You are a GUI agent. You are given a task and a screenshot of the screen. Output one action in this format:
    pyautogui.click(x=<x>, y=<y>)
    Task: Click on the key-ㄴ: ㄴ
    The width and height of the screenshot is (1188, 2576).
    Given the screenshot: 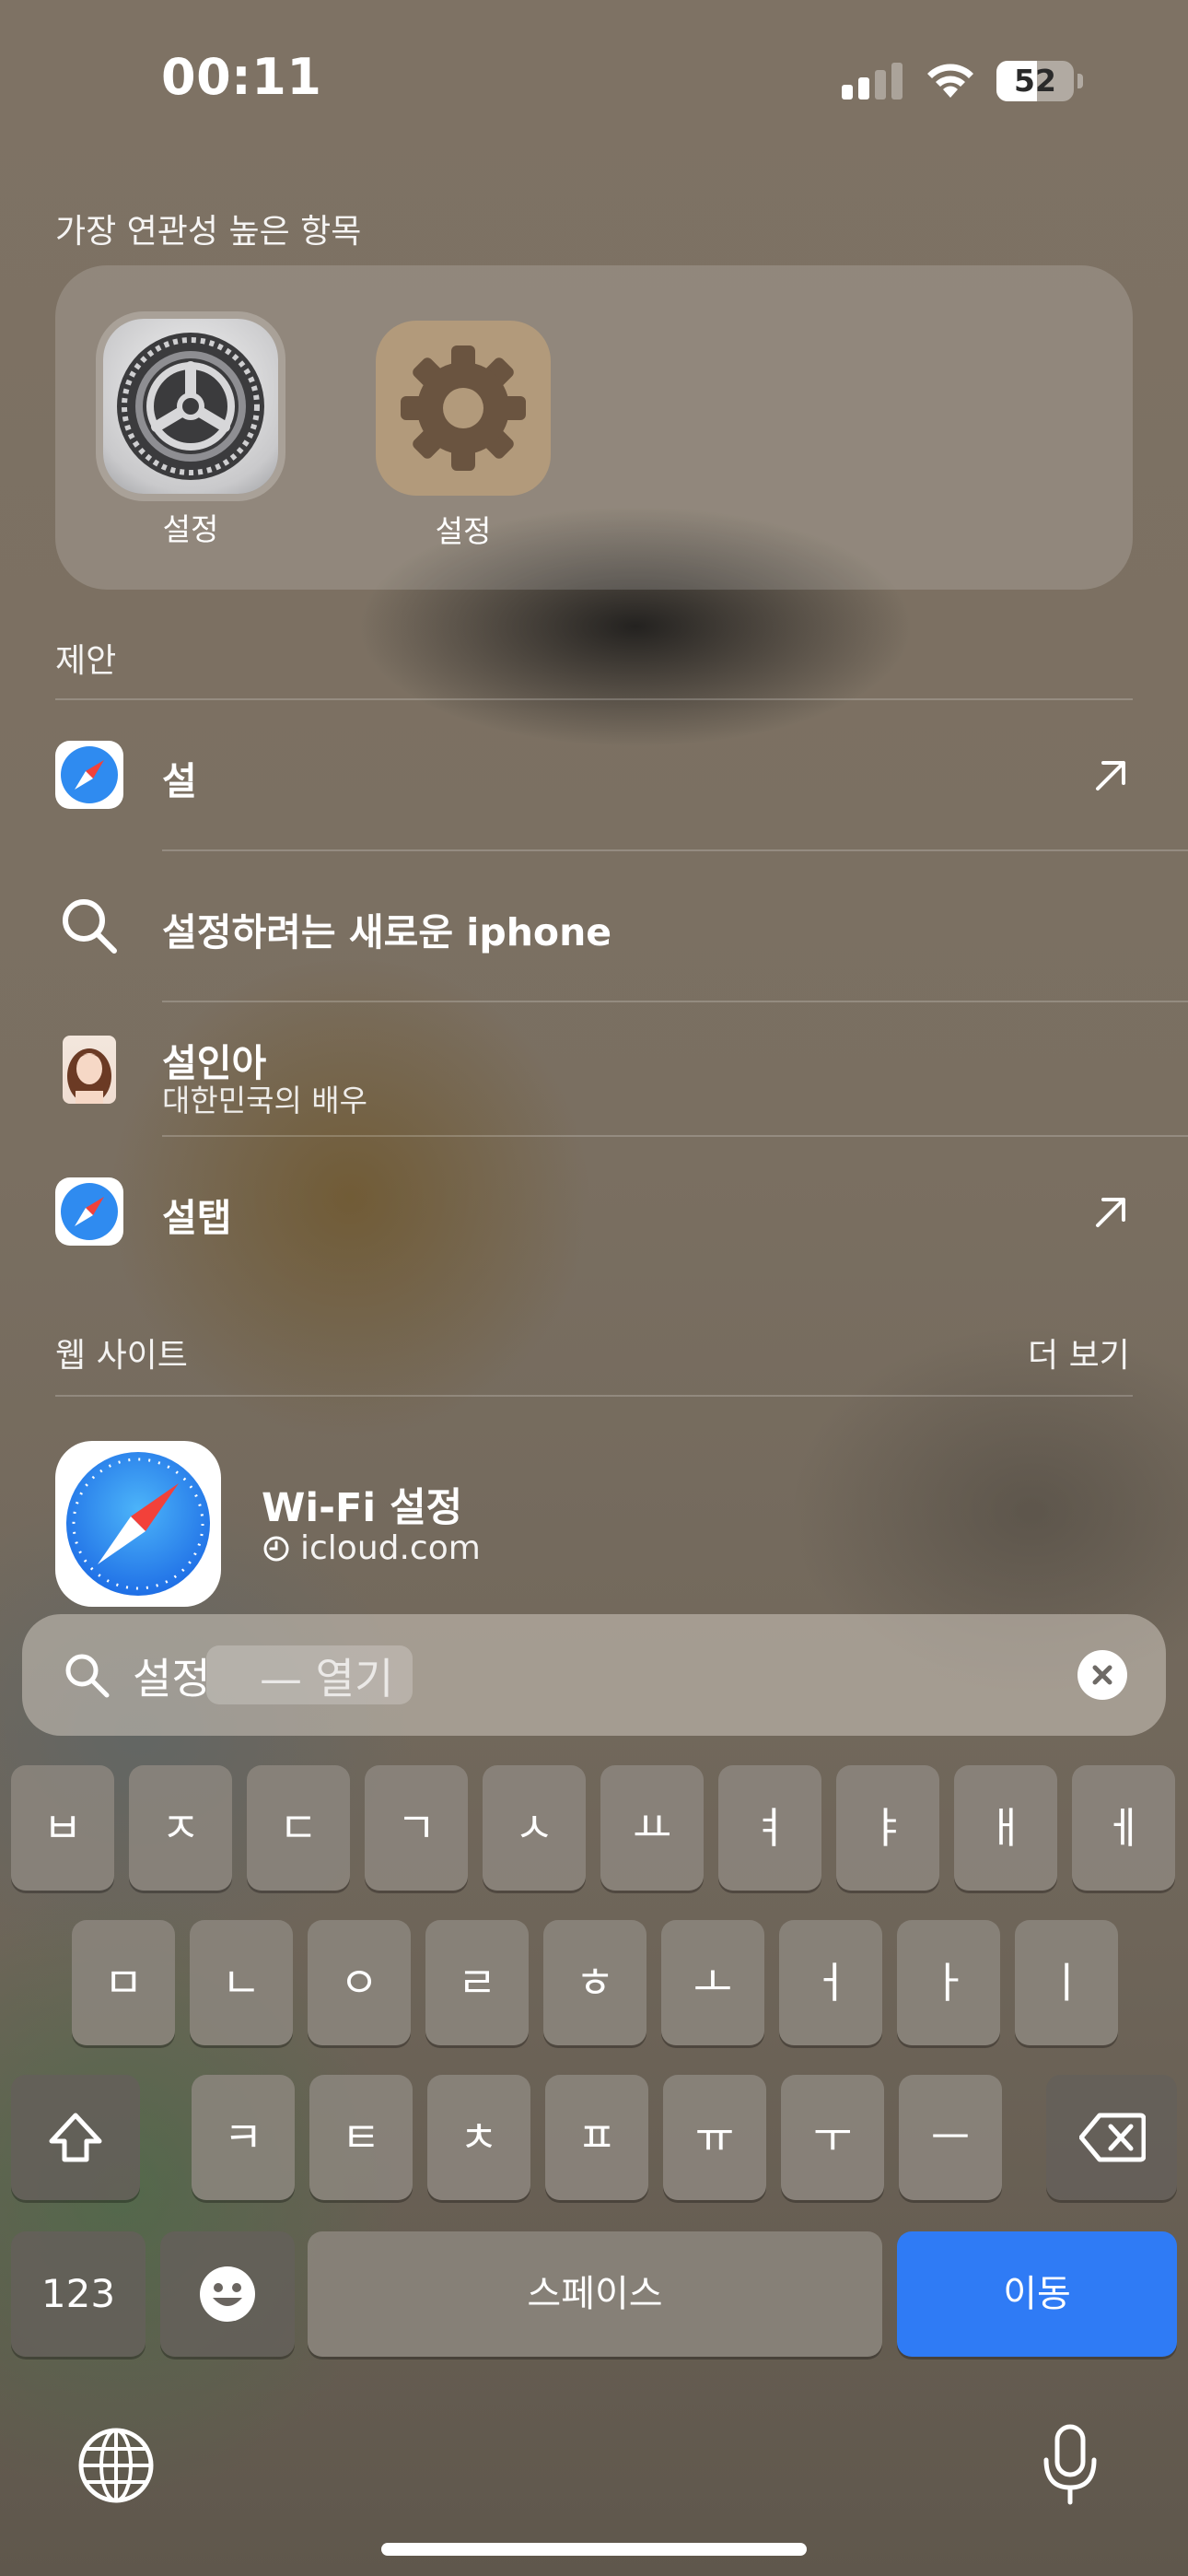 What is the action you would take?
    pyautogui.click(x=242, y=1982)
    